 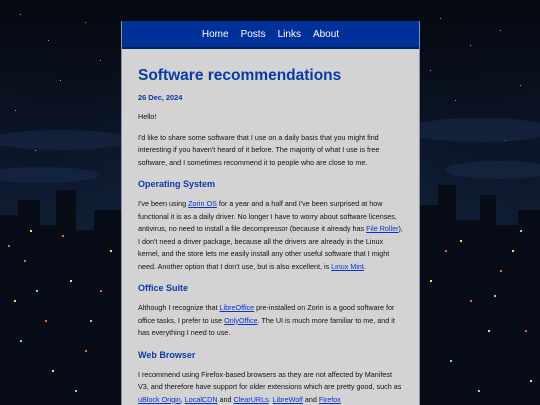 I want to click on firefox-link: Firefox, so click(x=330, y=399).